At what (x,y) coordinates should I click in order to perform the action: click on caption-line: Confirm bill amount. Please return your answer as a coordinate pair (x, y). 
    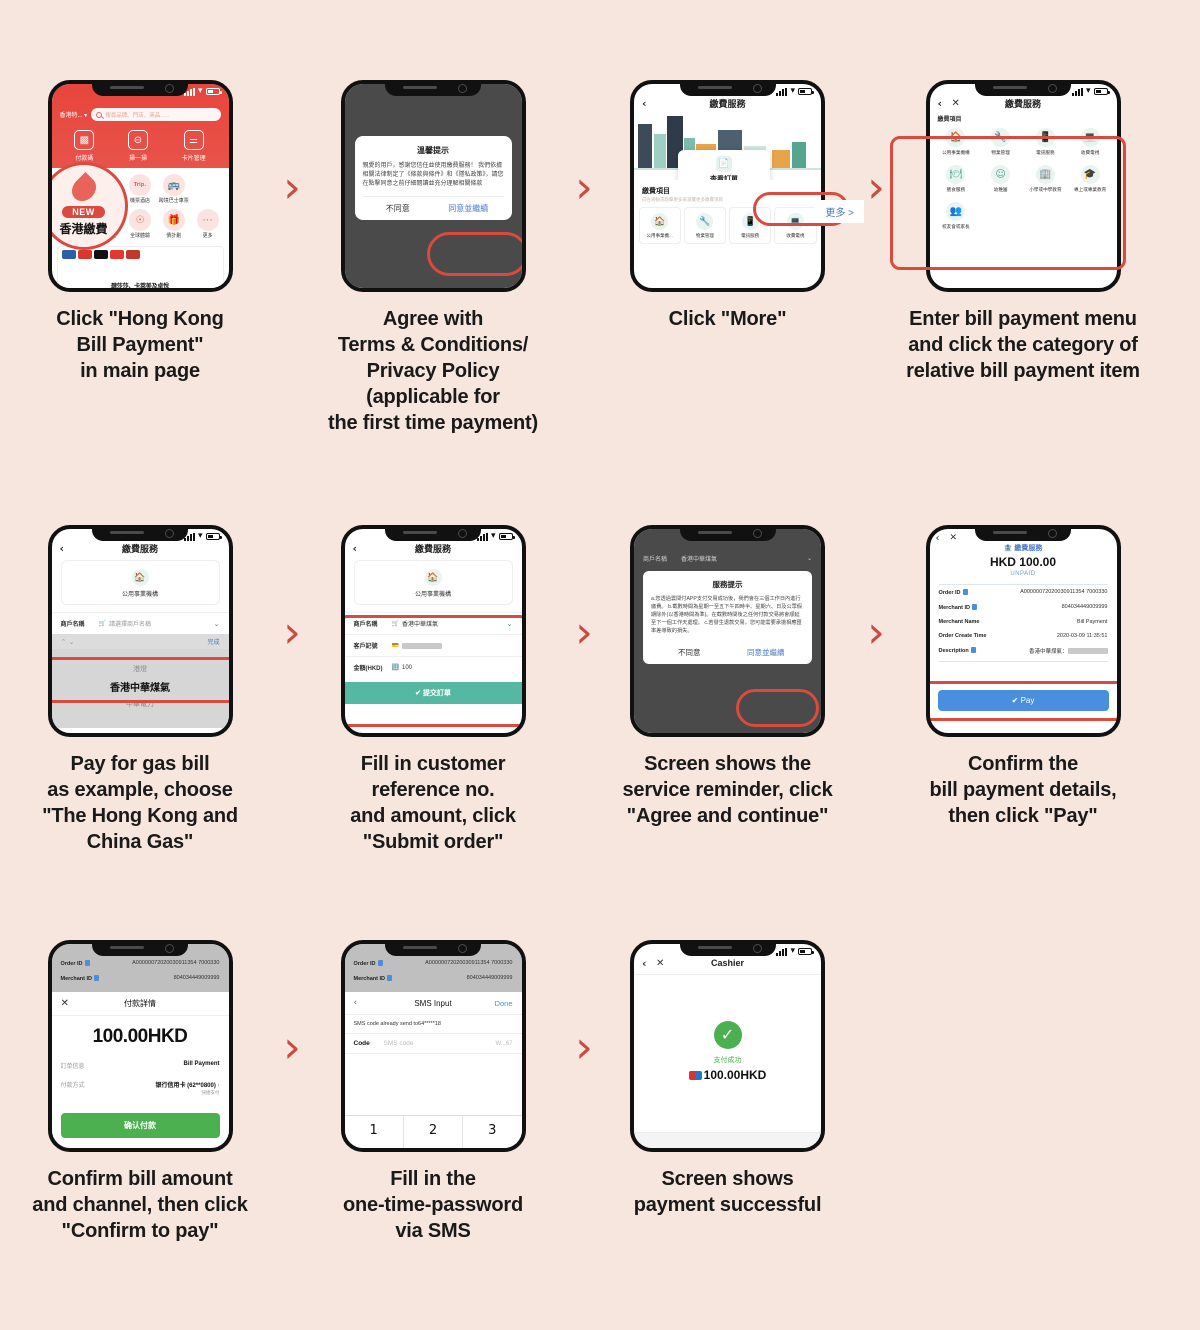
    Looking at the image, I should click on (140, 1179).